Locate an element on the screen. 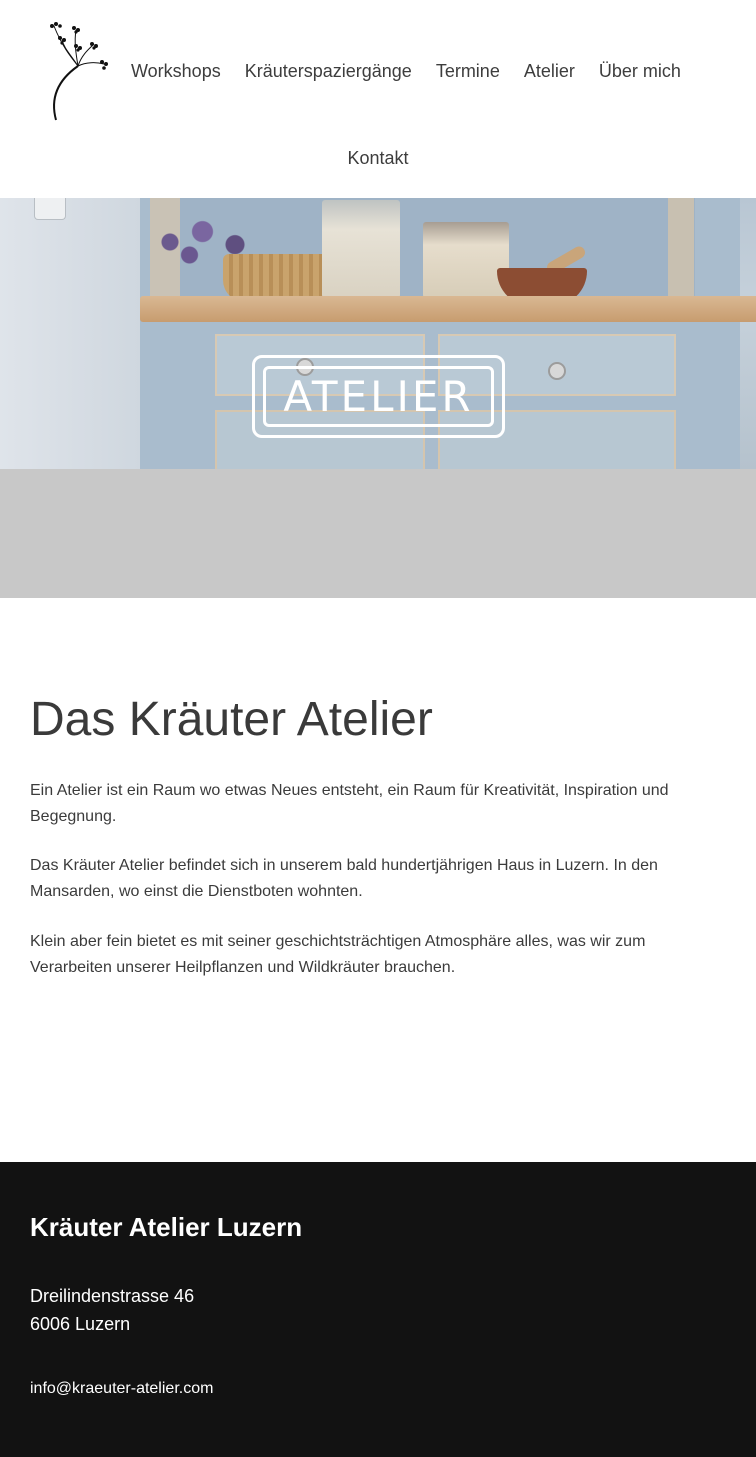 This screenshot has width=756, height=1457. drawer-knob is located at coordinates (557, 371).